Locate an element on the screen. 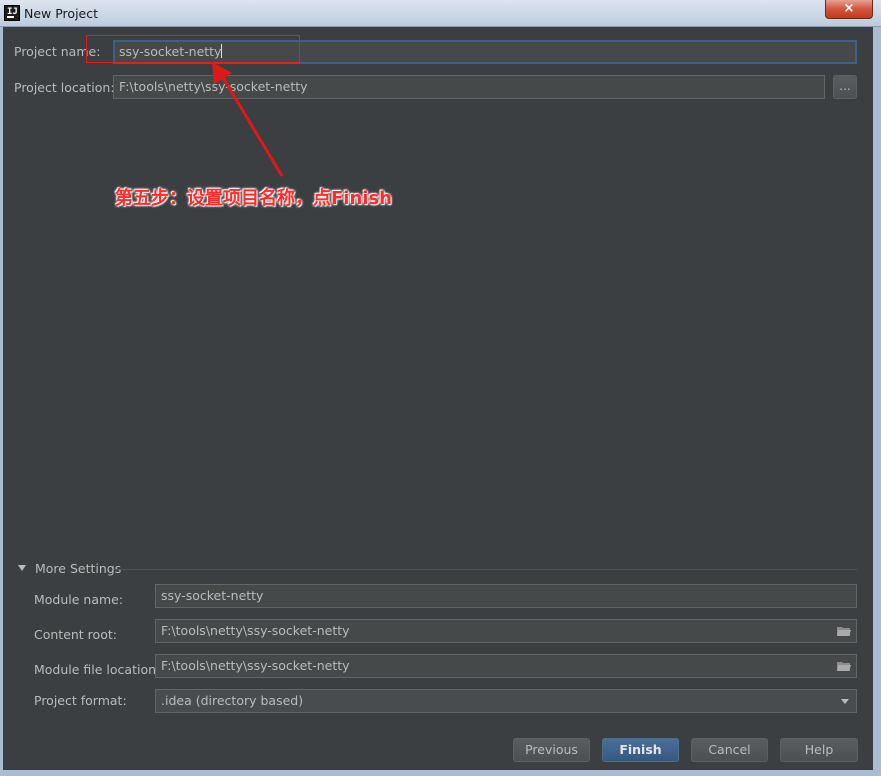 The height and width of the screenshot is (776, 881). annotation-text: 第五步：设置项目名称，点Finish is located at coordinates (253, 198).